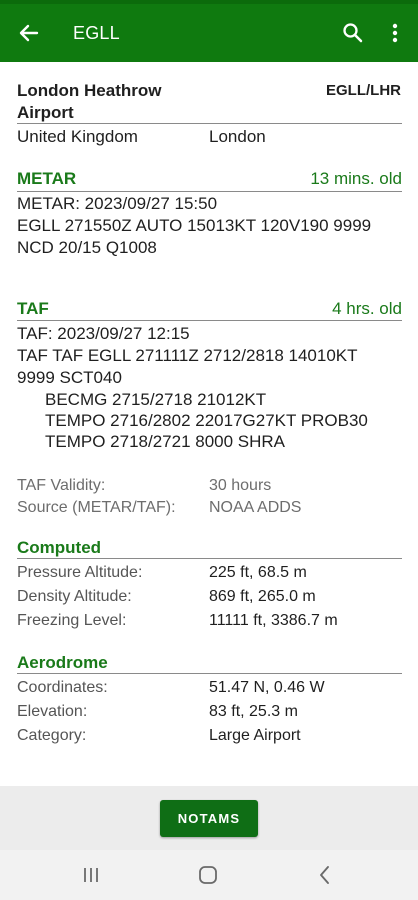  Describe the element at coordinates (80, 572) in the screenshot. I see `computed-row-label: Pressure Altitude:` at that location.